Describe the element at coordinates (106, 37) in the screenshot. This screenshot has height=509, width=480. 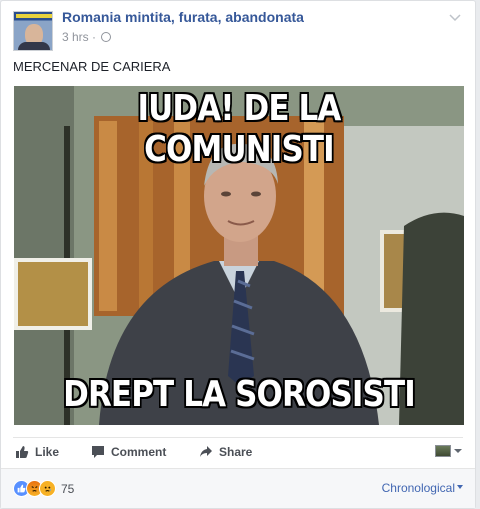
I see `audience-globe-icon` at that location.